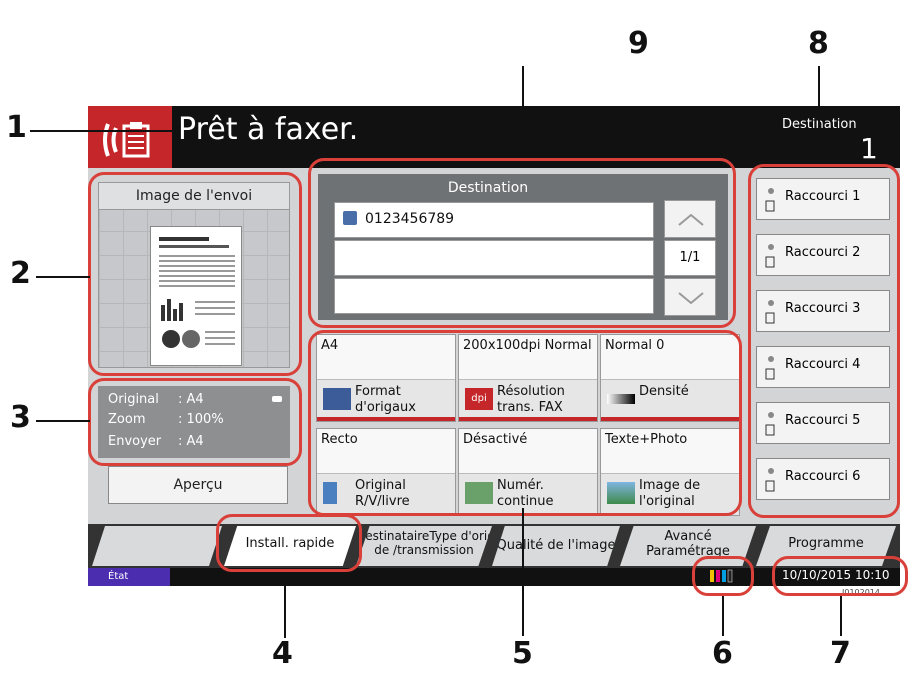 The height and width of the screenshot is (676, 912). I want to click on callout-number-8: 8, so click(818, 43).